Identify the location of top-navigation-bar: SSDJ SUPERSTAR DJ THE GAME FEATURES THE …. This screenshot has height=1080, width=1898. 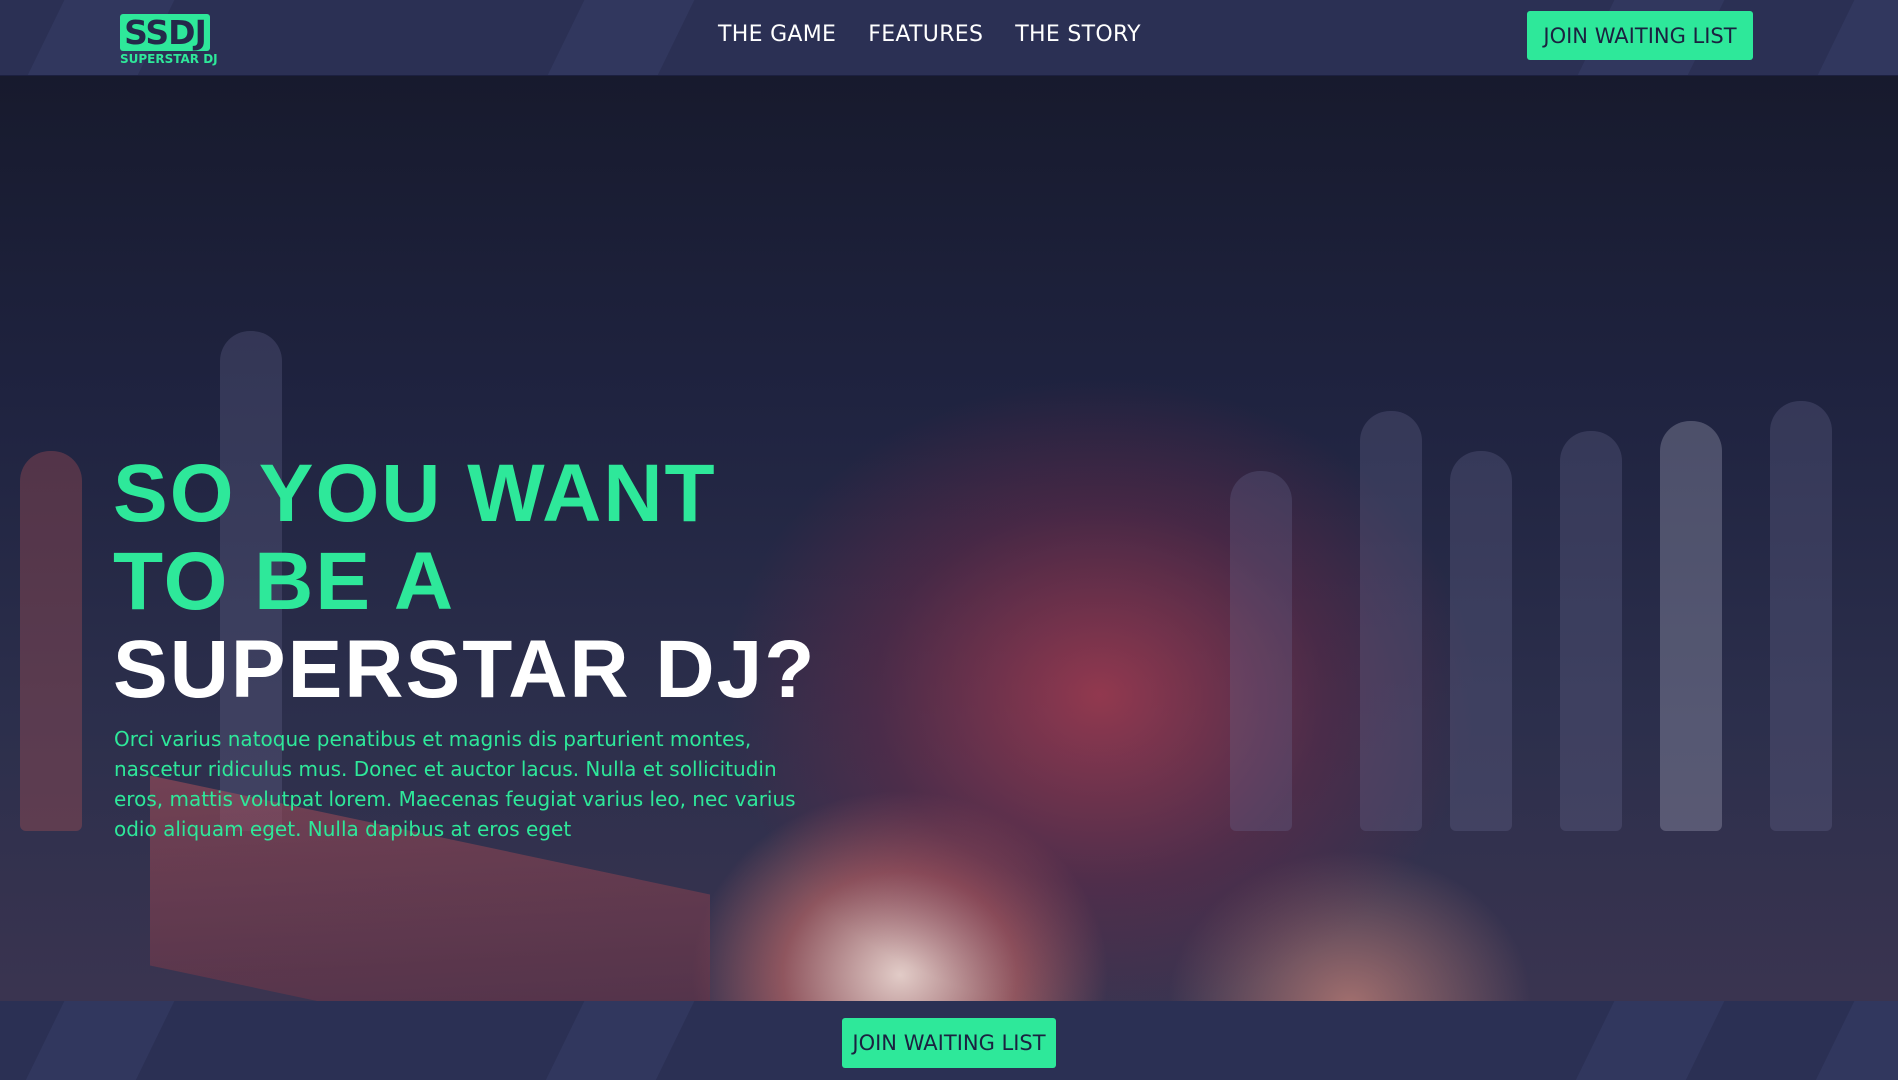
(949, 38).